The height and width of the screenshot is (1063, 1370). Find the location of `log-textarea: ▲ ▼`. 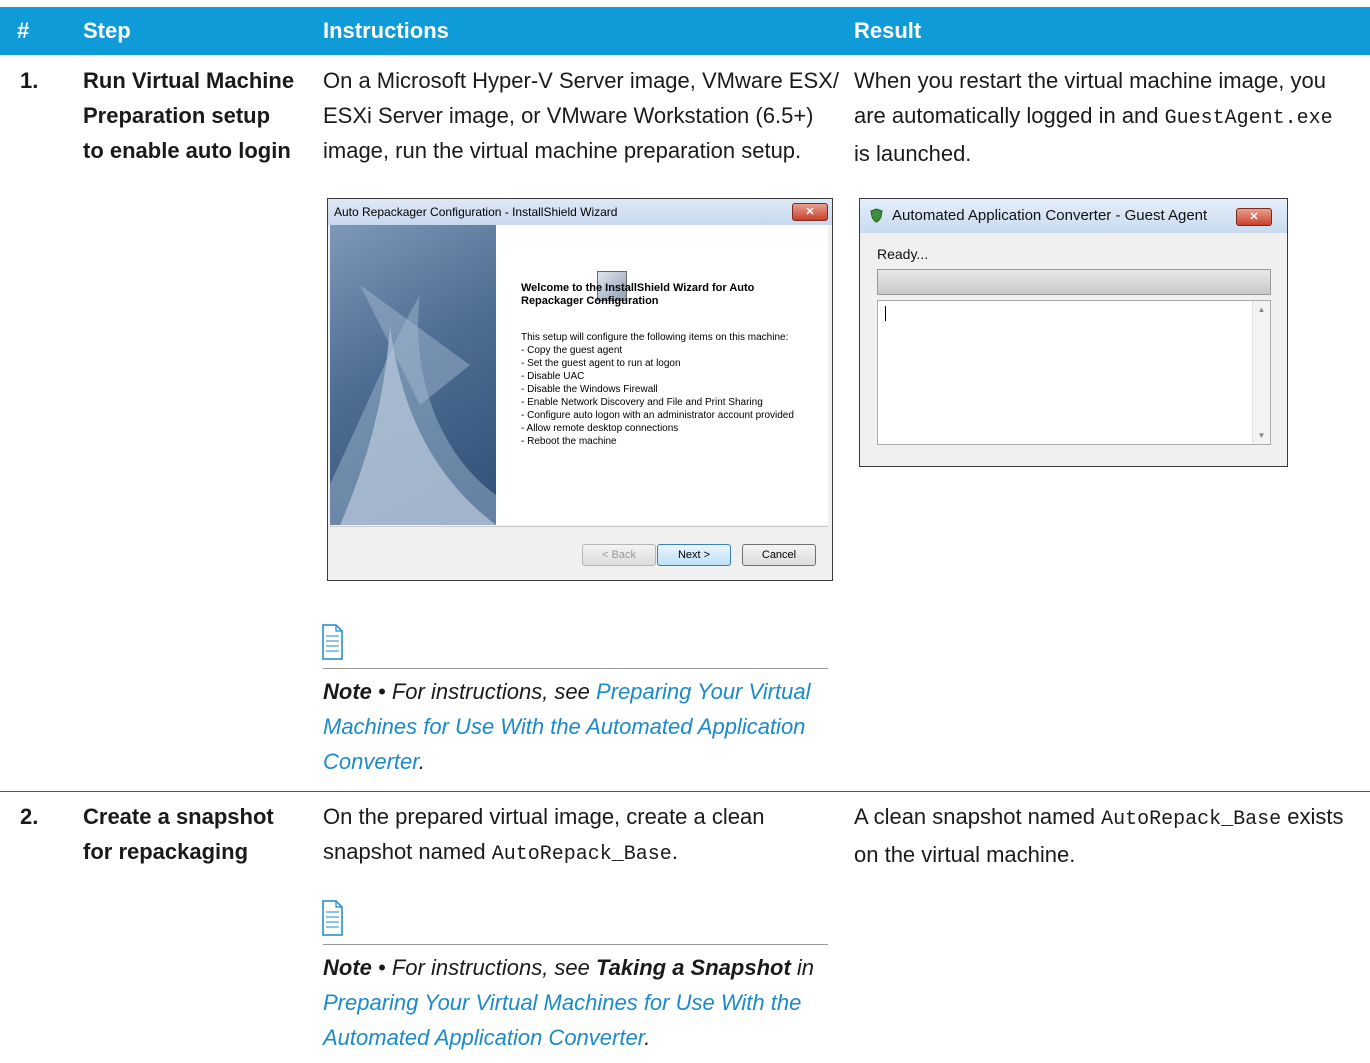

log-textarea: ▲ ▼ is located at coordinates (1074, 372).